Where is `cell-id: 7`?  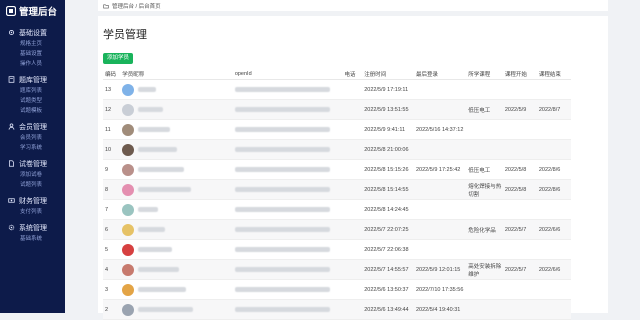 cell-id: 7 is located at coordinates (112, 209).